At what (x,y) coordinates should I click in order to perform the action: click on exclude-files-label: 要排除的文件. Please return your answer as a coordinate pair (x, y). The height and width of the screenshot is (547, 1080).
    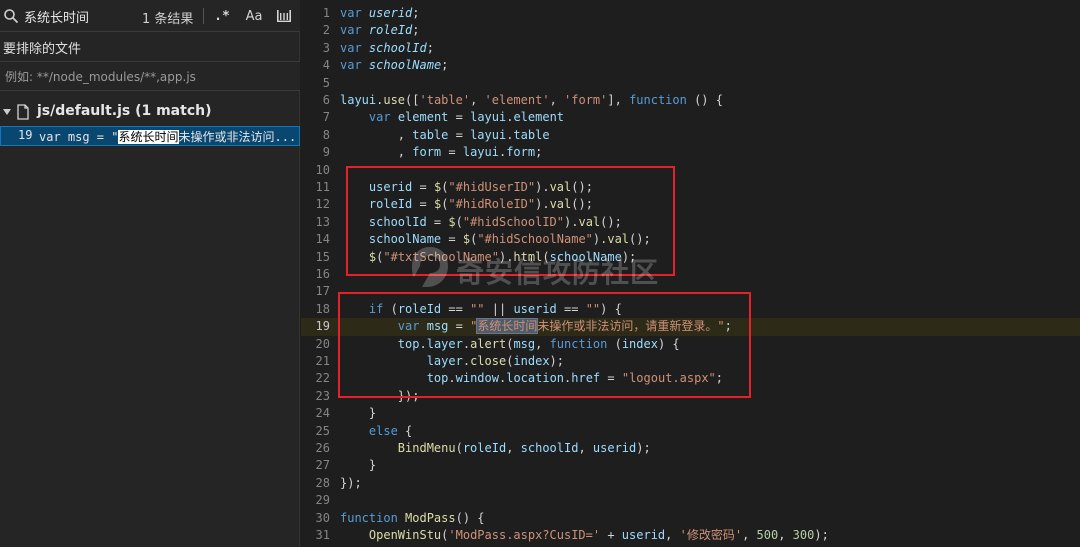
    Looking at the image, I should click on (42, 49).